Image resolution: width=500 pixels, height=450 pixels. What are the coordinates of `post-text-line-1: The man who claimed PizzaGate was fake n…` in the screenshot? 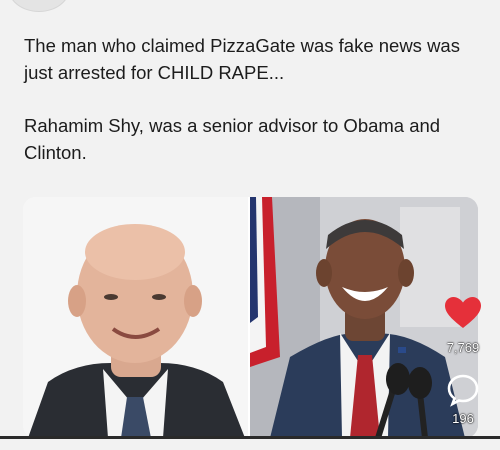 It's located at (242, 59).